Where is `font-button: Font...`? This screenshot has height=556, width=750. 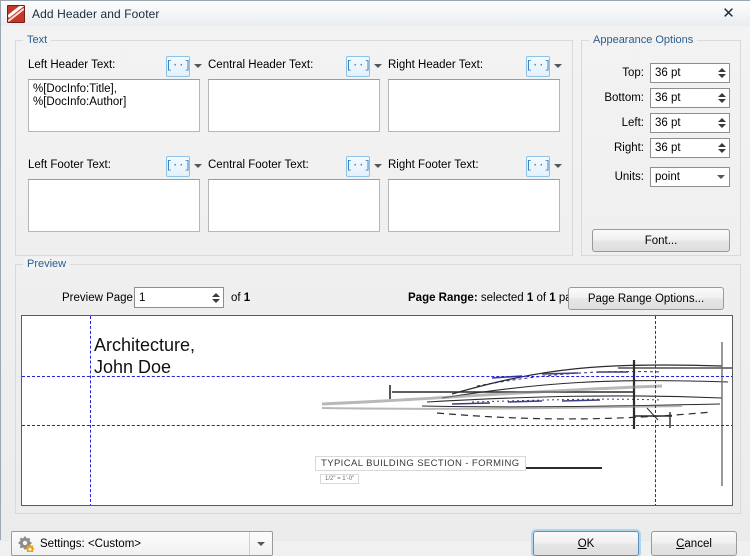
font-button: Font... is located at coordinates (661, 240).